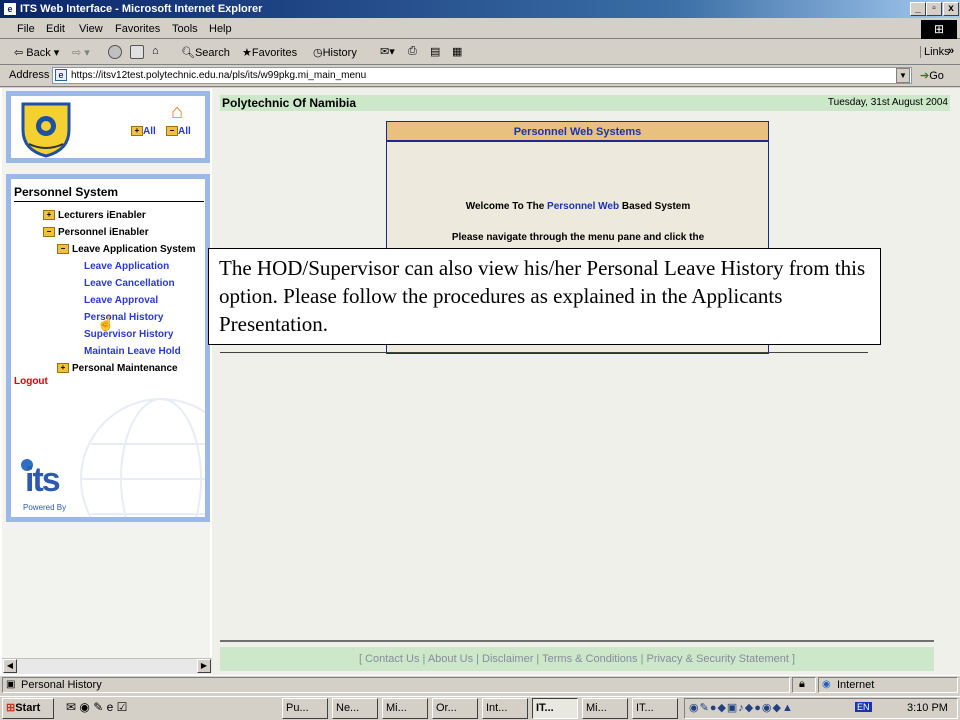 The height and width of the screenshot is (720, 960). What do you see at coordinates (863, 707) in the screenshot?
I see `language-indicator: EN` at bounding box center [863, 707].